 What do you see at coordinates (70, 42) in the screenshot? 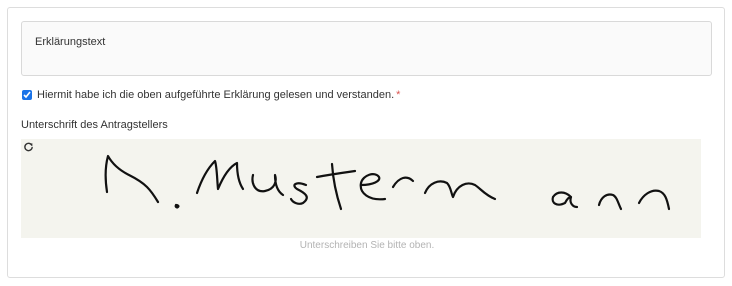
I see `explanation-text: Erklärungstext` at bounding box center [70, 42].